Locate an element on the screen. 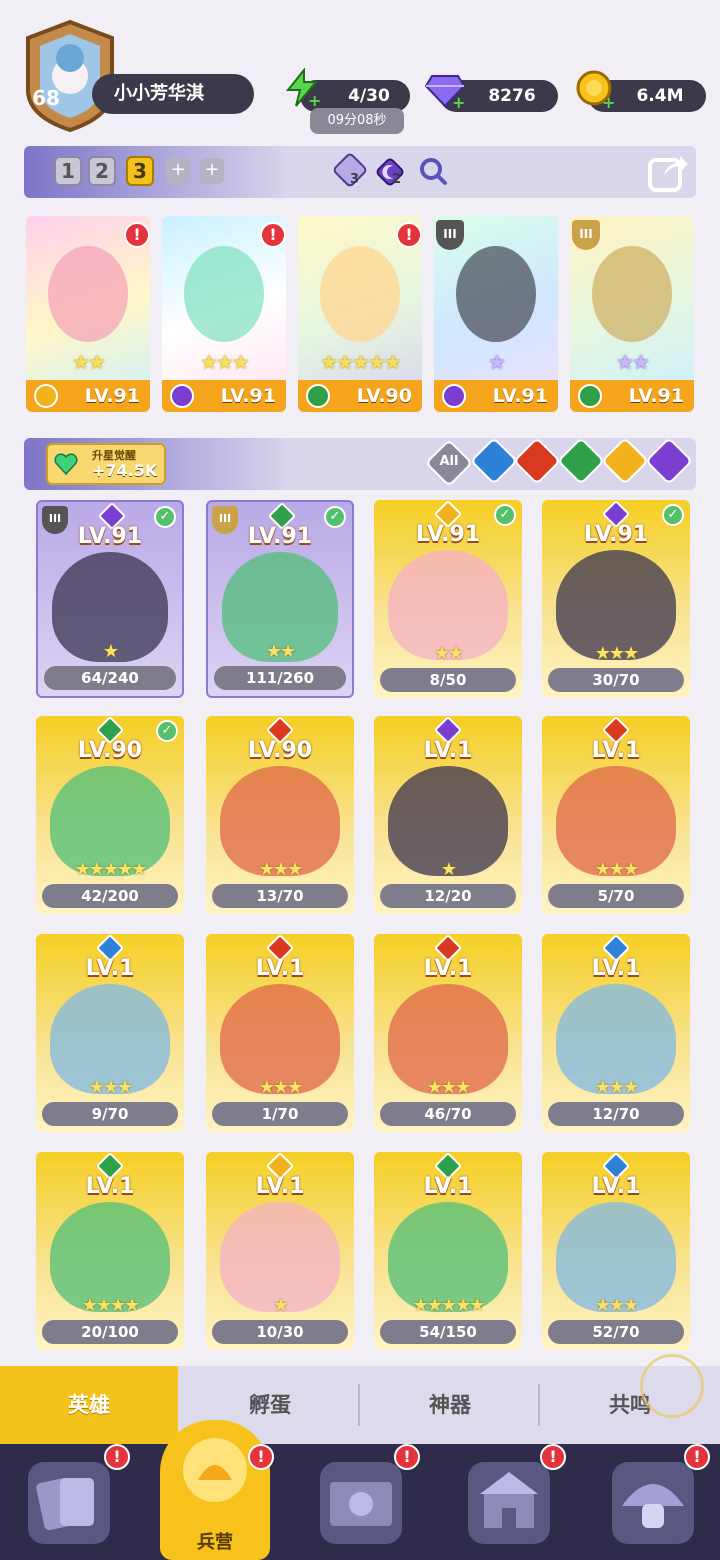 The image size is (720, 1560). hero-card: LV.91 ★★★ 30/70 ✓ is located at coordinates (616, 599).